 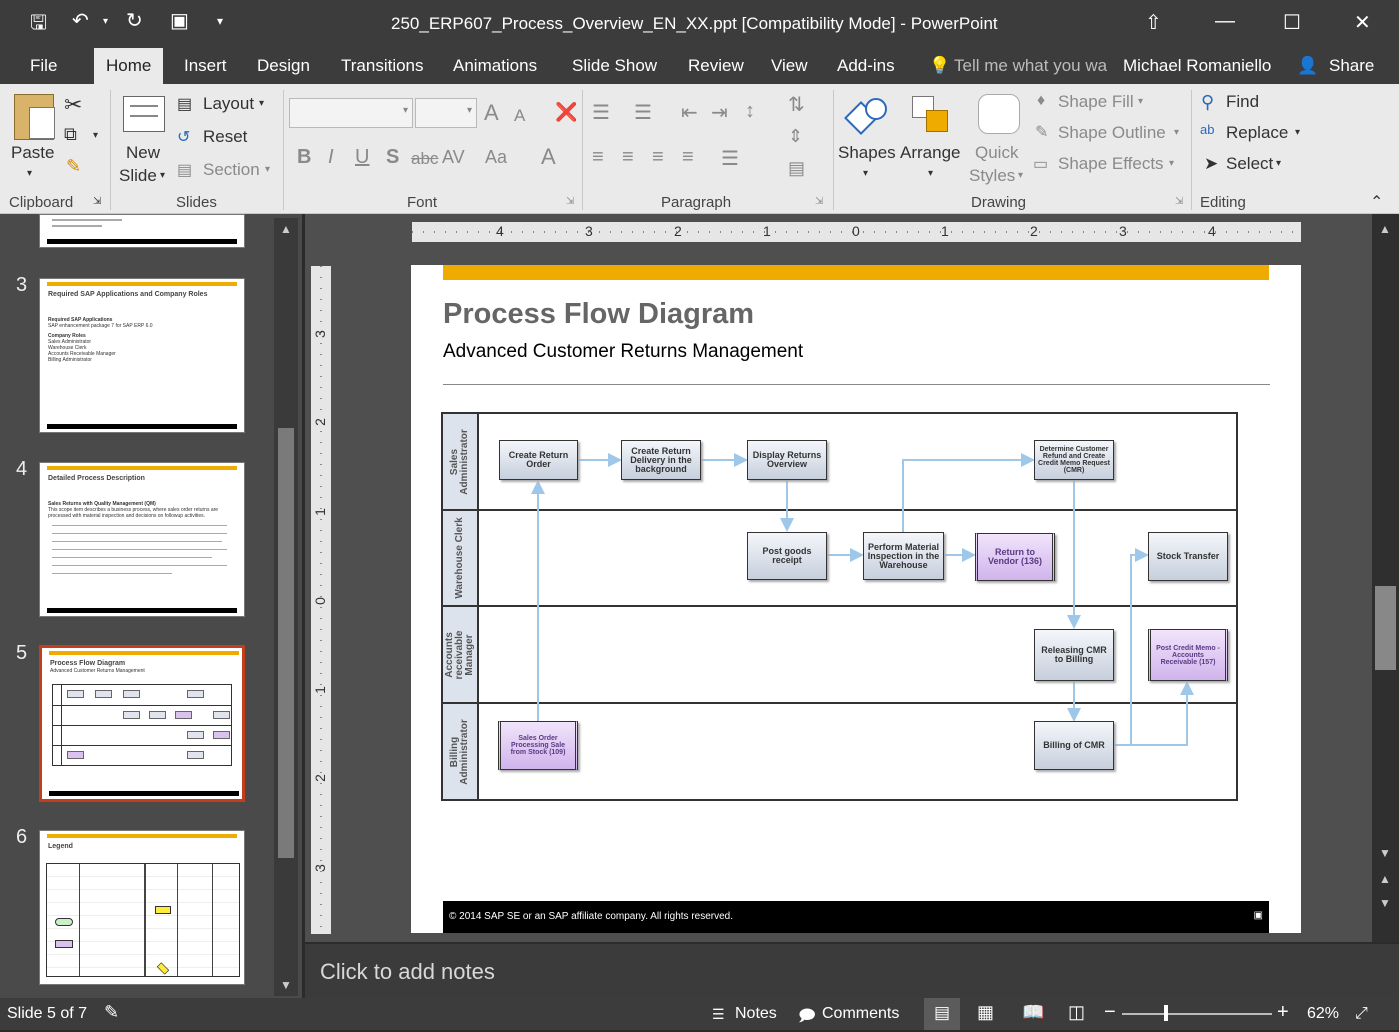 What do you see at coordinates (331, 157) in the screenshot?
I see `italic-button: I` at bounding box center [331, 157].